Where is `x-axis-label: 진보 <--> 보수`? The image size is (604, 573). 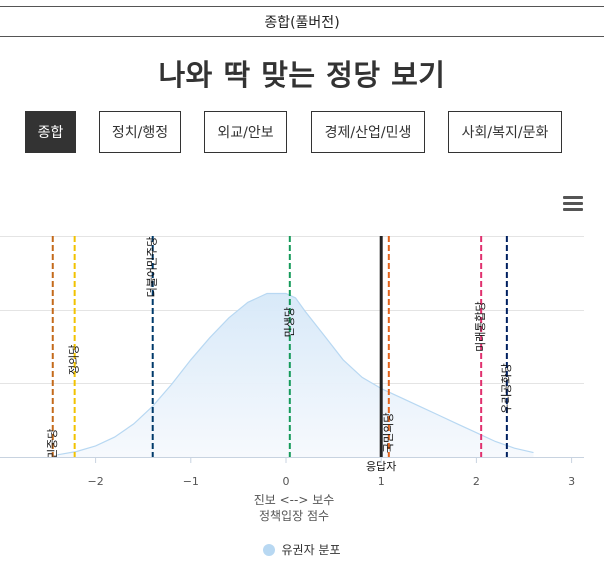 x-axis-label: 진보 <--> 보수 is located at coordinates (294, 500).